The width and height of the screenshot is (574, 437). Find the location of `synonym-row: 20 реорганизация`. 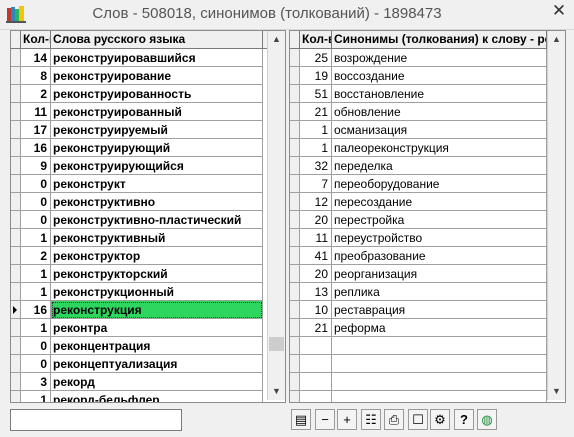

synonym-row: 20 реорганизация is located at coordinates (418, 274).